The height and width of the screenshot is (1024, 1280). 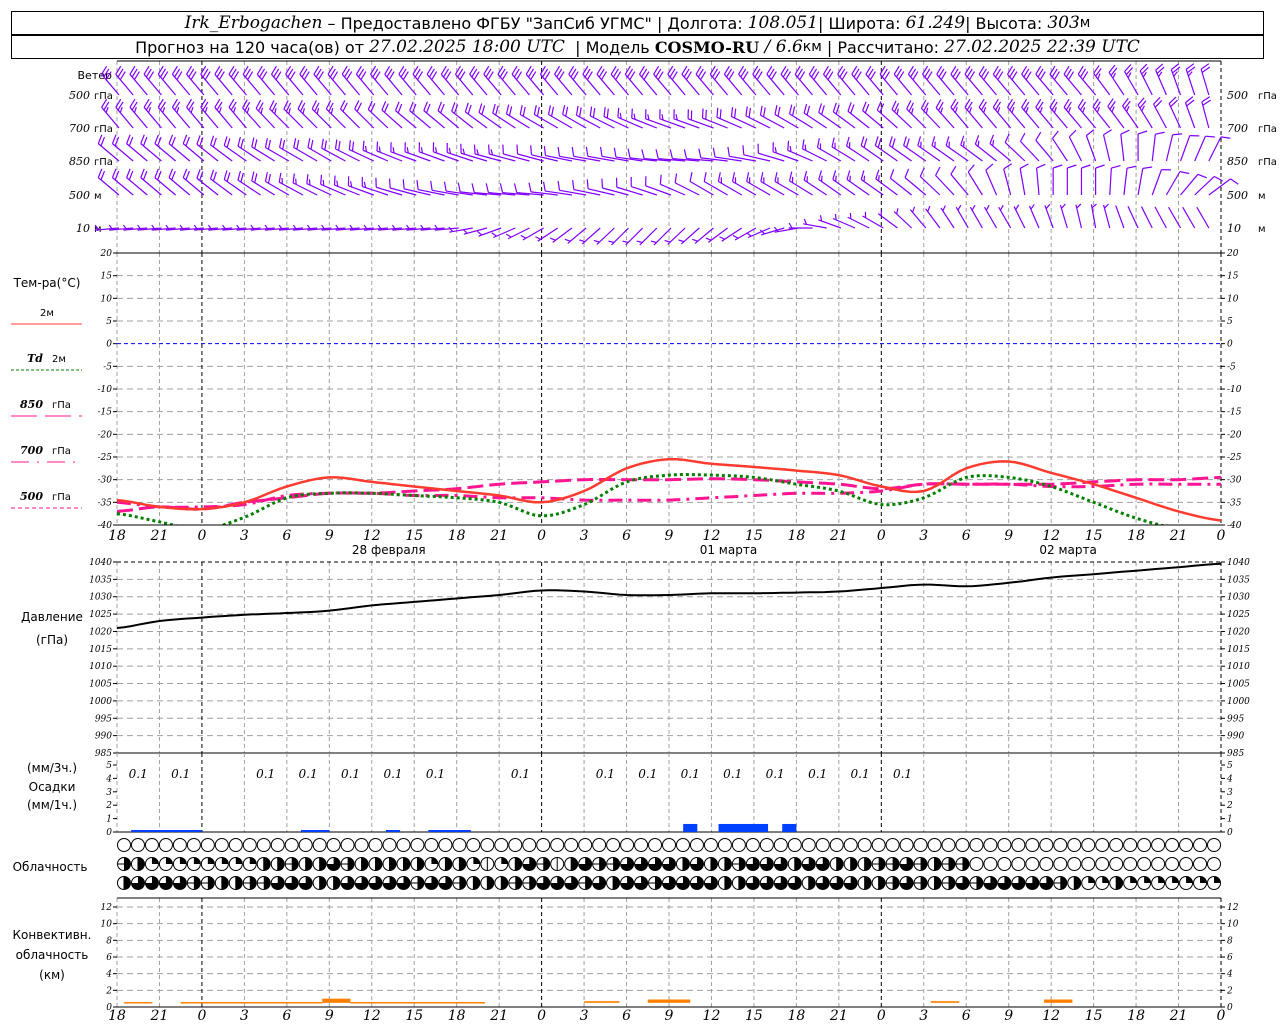 I want to click on time-tick-label: 15, so click(x=754, y=536).